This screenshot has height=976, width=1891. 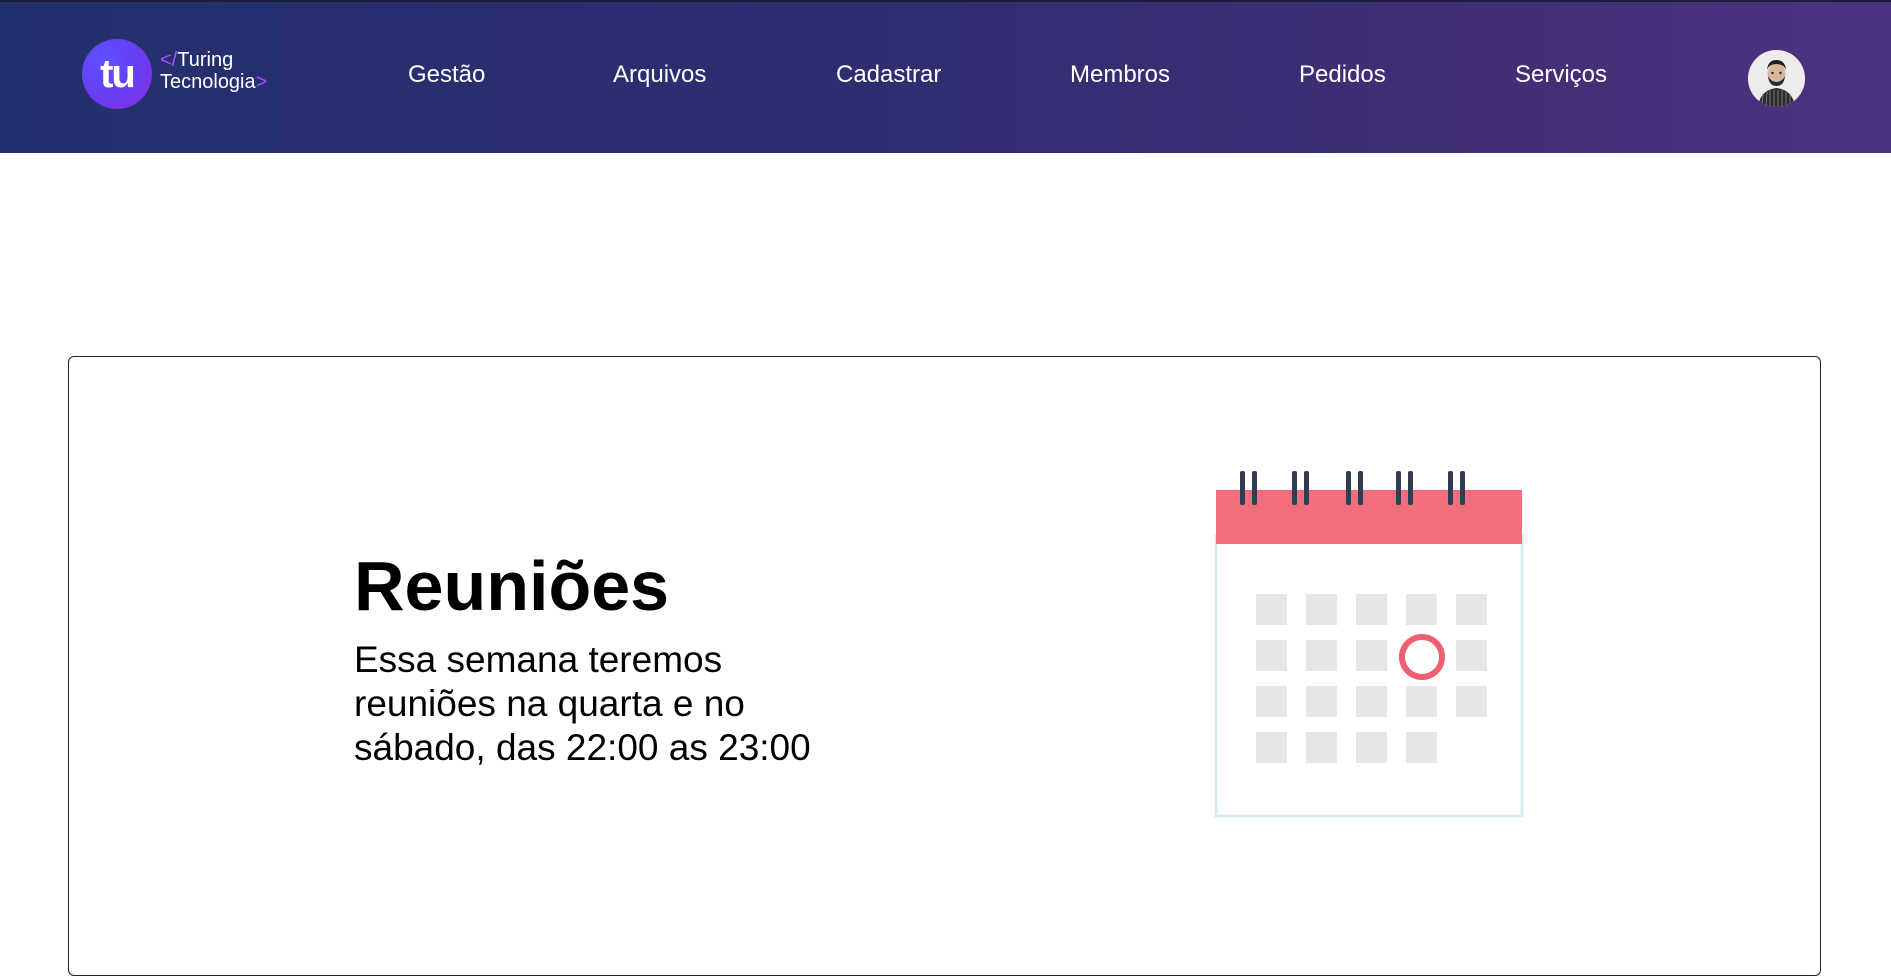 I want to click on nav-cadastrar: Cadastrar, so click(x=888, y=75).